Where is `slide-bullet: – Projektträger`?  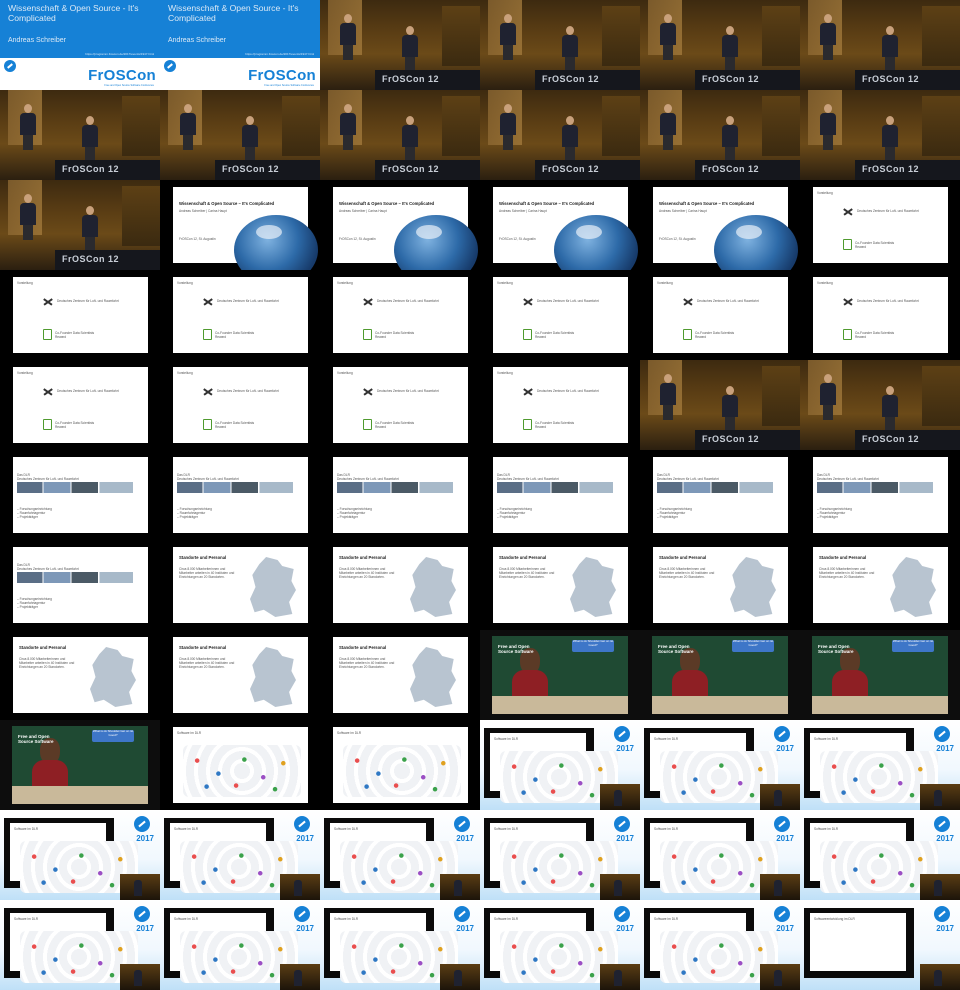 slide-bullet: – Projektträger is located at coordinates (27, 607).